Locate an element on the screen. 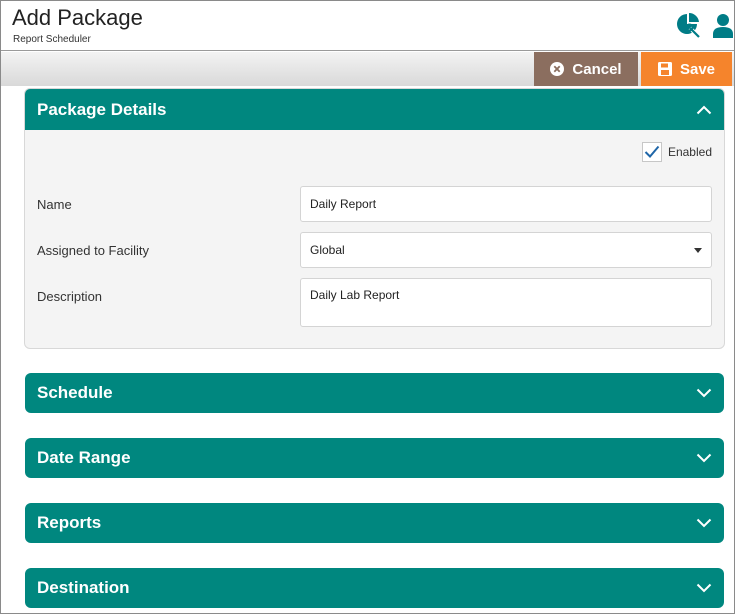 This screenshot has width=735, height=614. date-range-title: Date Range is located at coordinates (84, 457).